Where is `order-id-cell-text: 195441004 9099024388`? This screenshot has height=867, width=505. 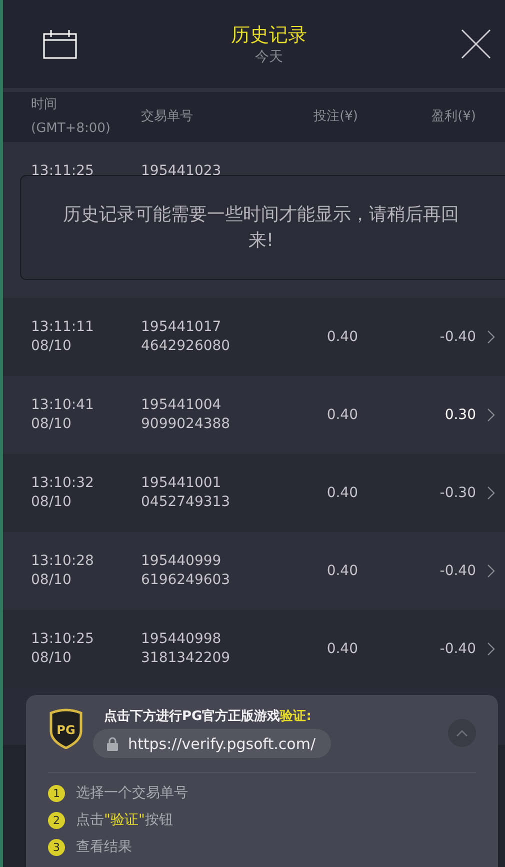
order-id-cell-text: 195441004 9099024388 is located at coordinates (186, 415).